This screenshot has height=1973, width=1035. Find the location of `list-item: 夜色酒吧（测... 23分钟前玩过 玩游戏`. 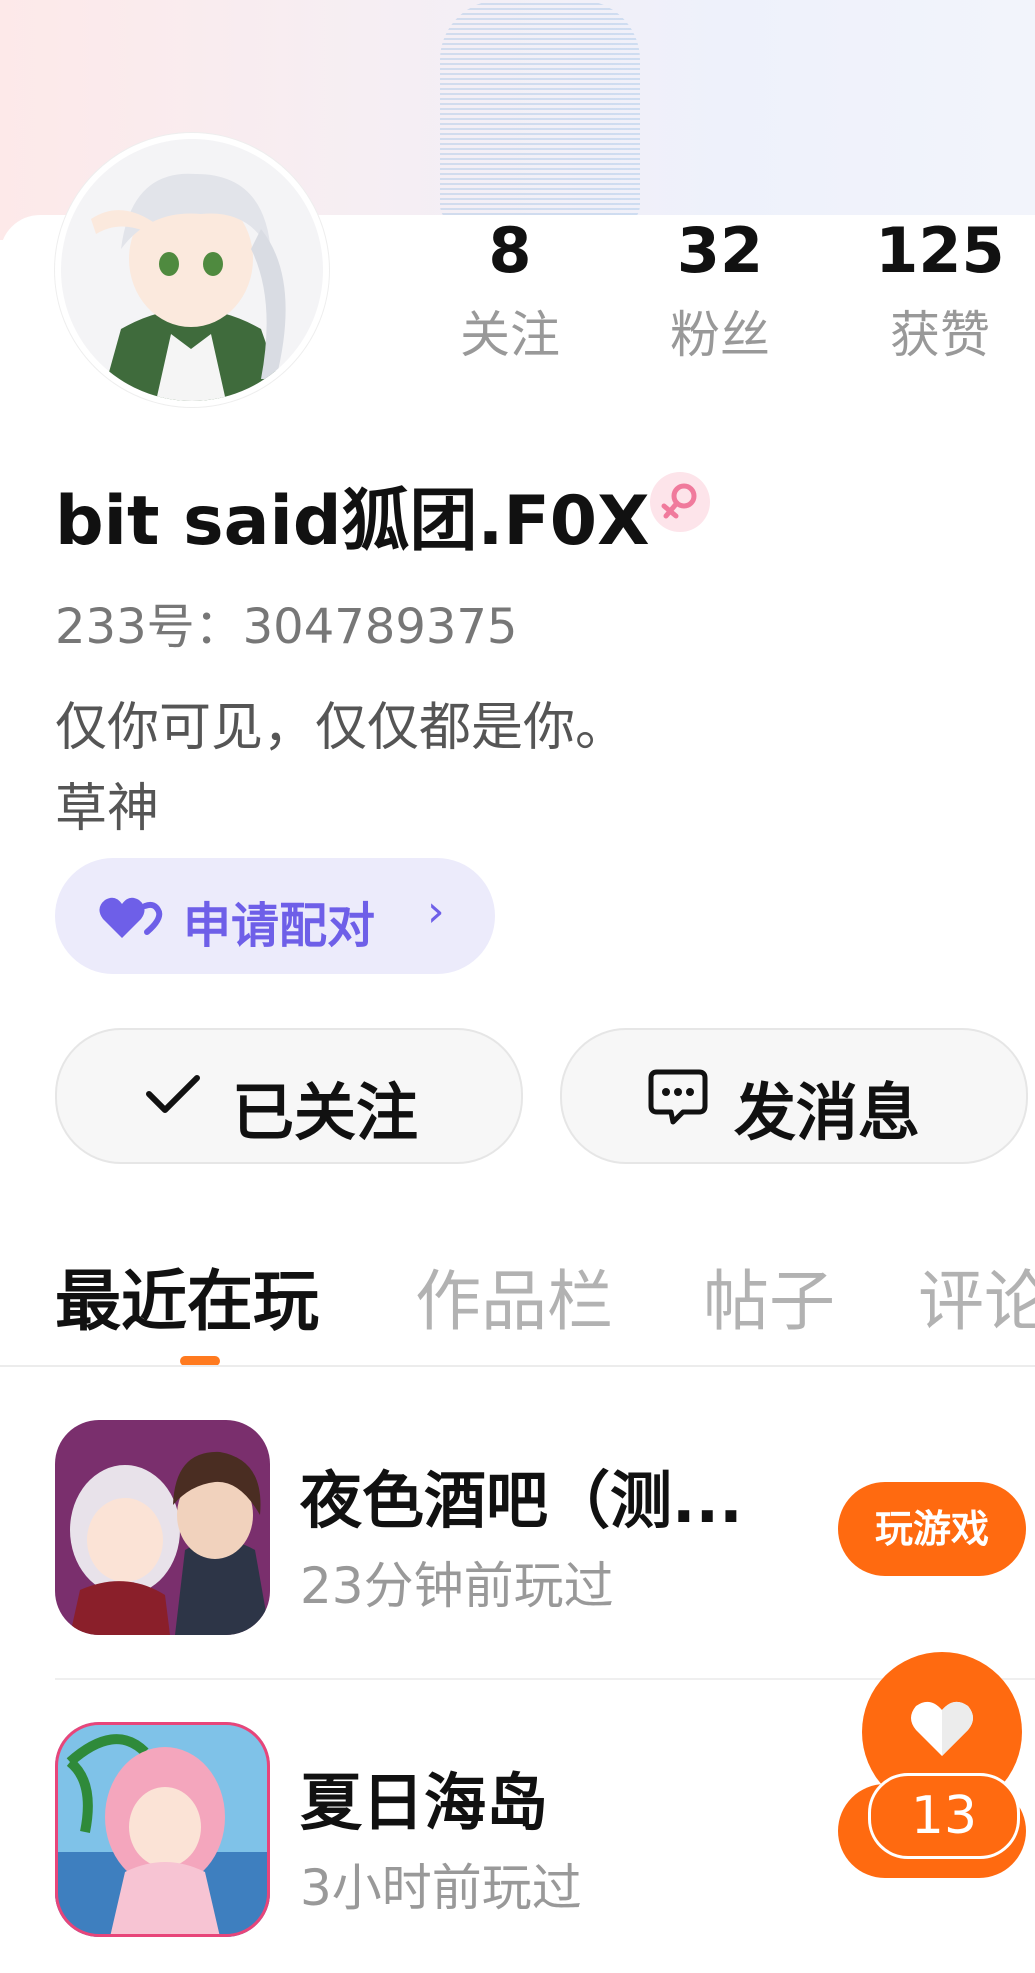

list-item: 夜色酒吧（测... 23分钟前玩过 玩游戏 is located at coordinates (517, 1535).